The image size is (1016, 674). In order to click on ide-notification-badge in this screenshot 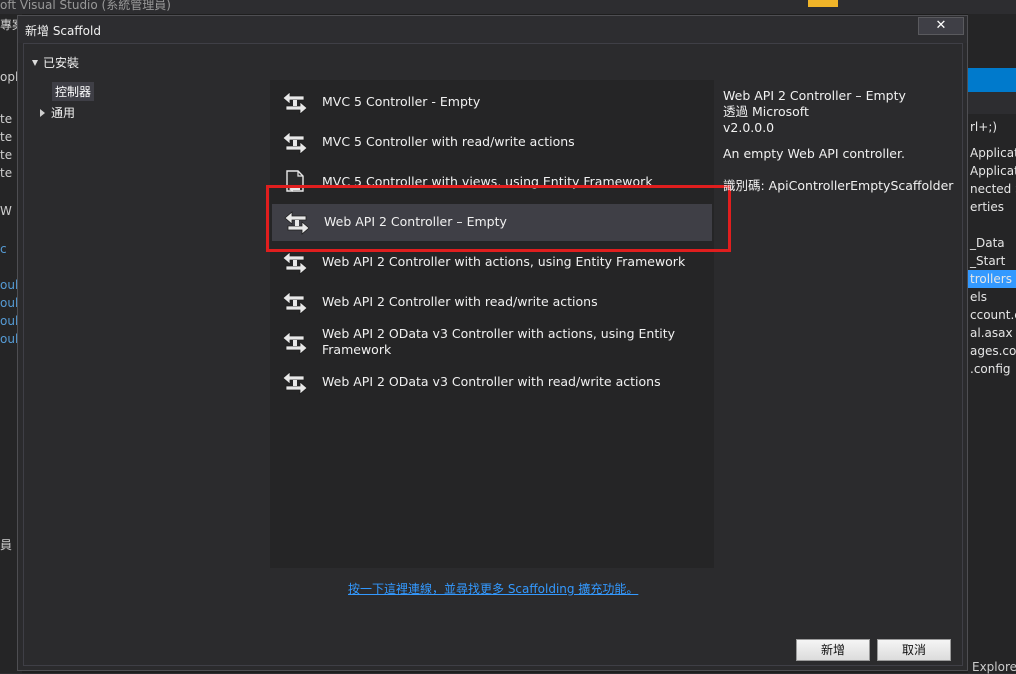, I will do `click(823, 3)`.